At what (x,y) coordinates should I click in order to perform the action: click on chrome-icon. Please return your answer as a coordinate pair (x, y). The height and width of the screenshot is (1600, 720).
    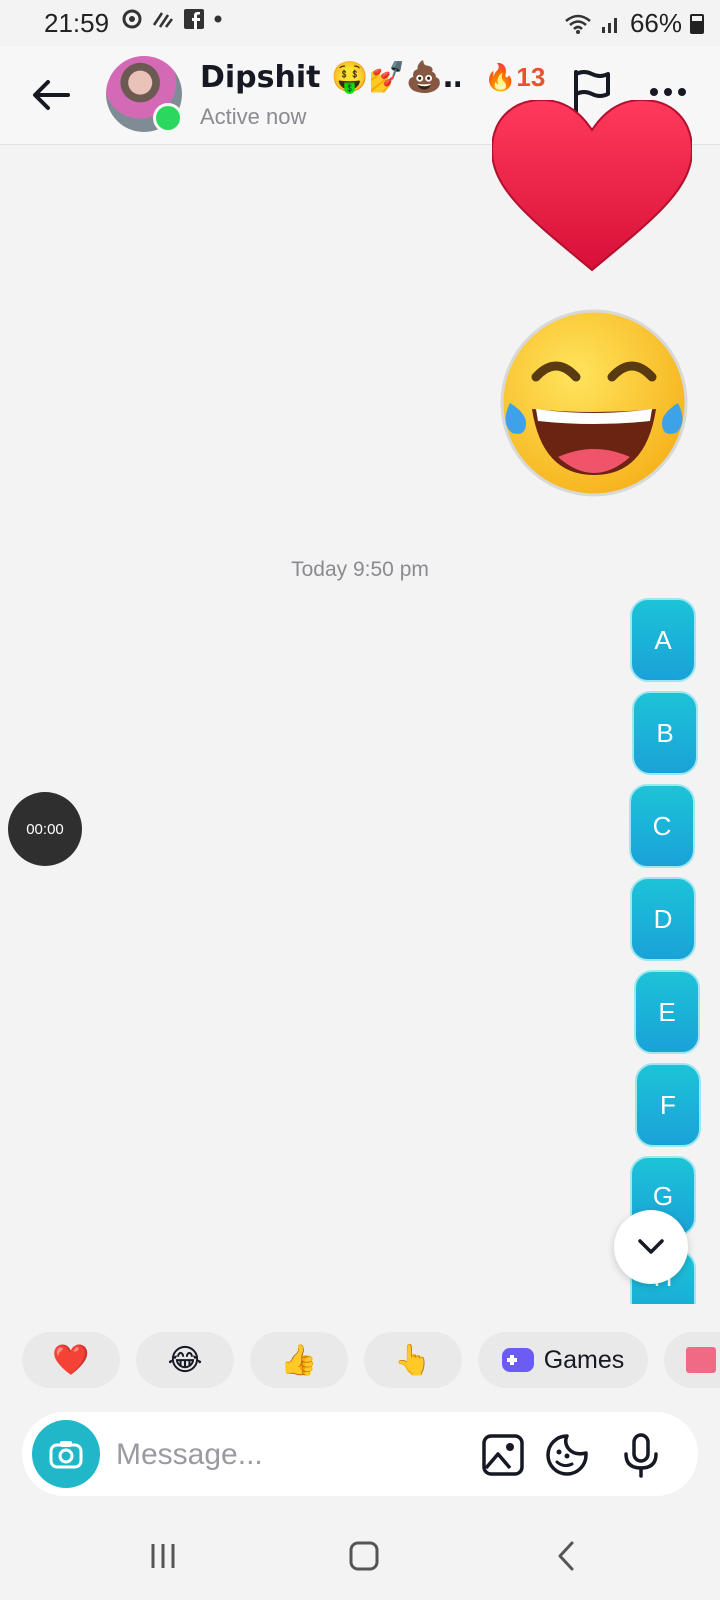
    Looking at the image, I should click on (132, 19).